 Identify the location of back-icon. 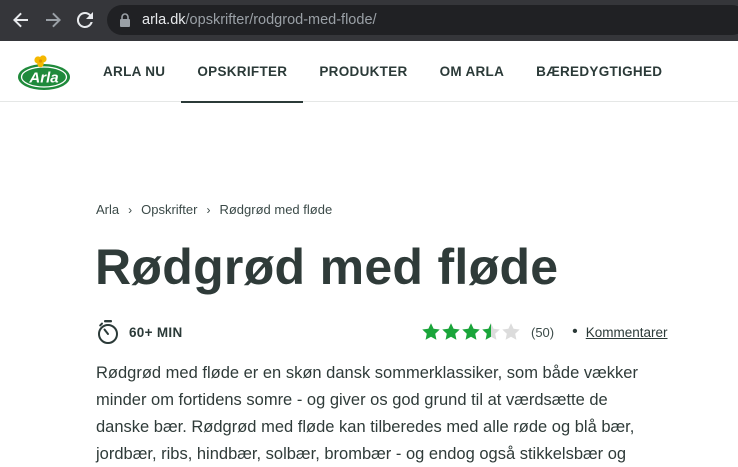
(20, 20).